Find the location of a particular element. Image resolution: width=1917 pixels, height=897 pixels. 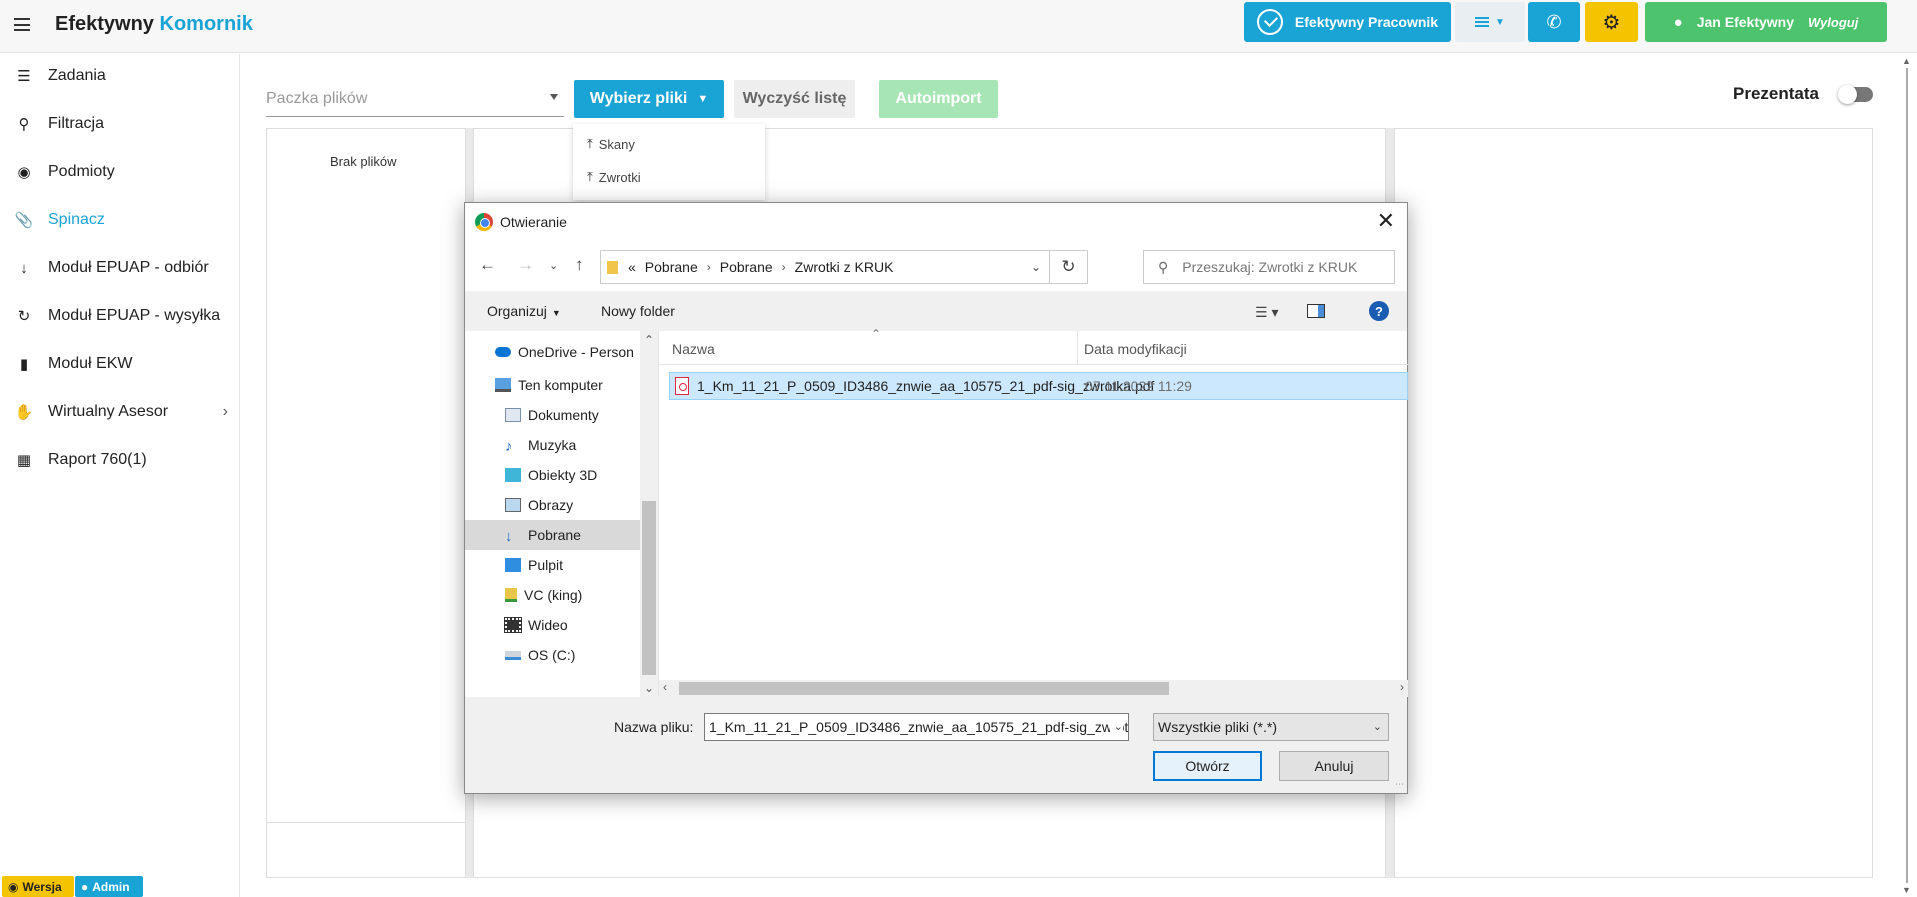

breadcrumb-pobrane: Pobrane is located at coordinates (671, 267).